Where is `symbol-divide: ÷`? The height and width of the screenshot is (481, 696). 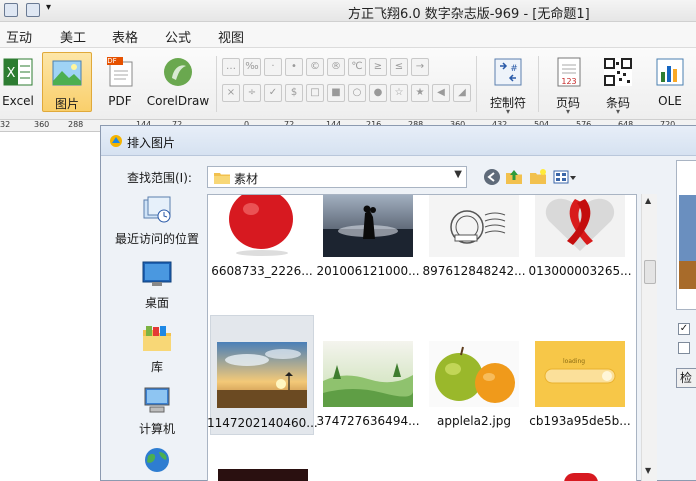
symbol-divide: ÷ is located at coordinates (252, 93).